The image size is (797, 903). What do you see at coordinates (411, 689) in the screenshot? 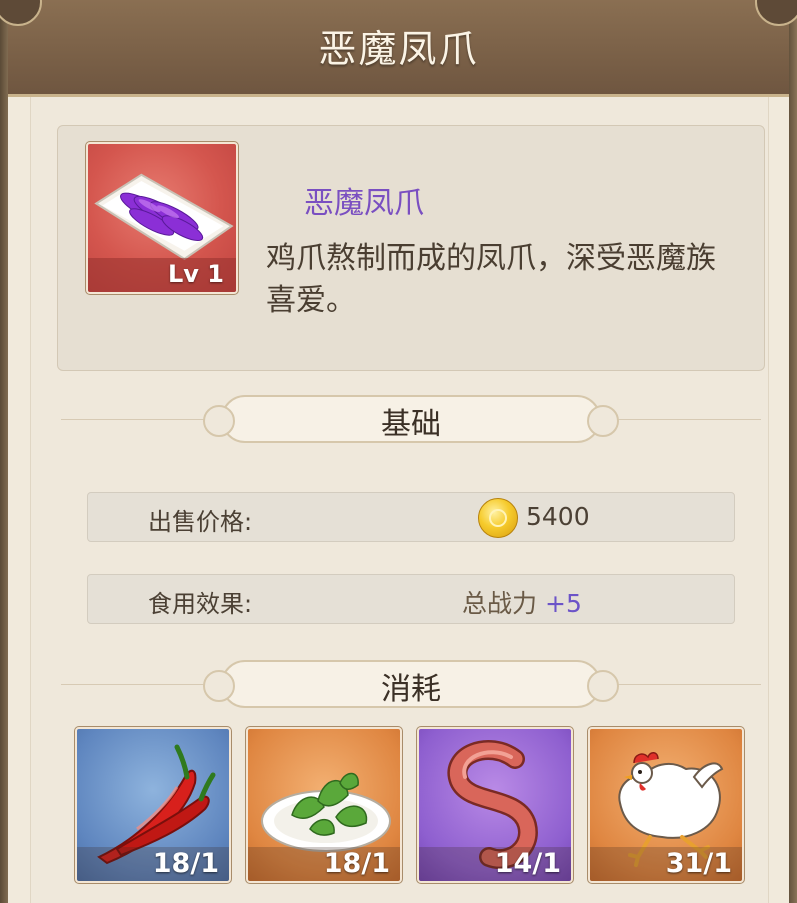
I see `section-title-consume: 消耗` at bounding box center [411, 689].